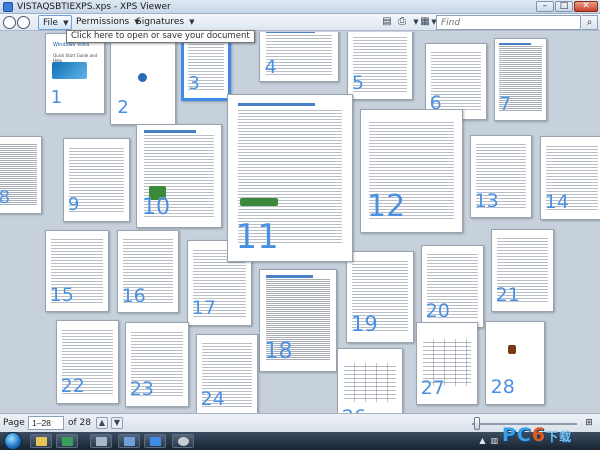  What do you see at coordinates (13, 441) in the screenshot?
I see `start-button` at bounding box center [13, 441].